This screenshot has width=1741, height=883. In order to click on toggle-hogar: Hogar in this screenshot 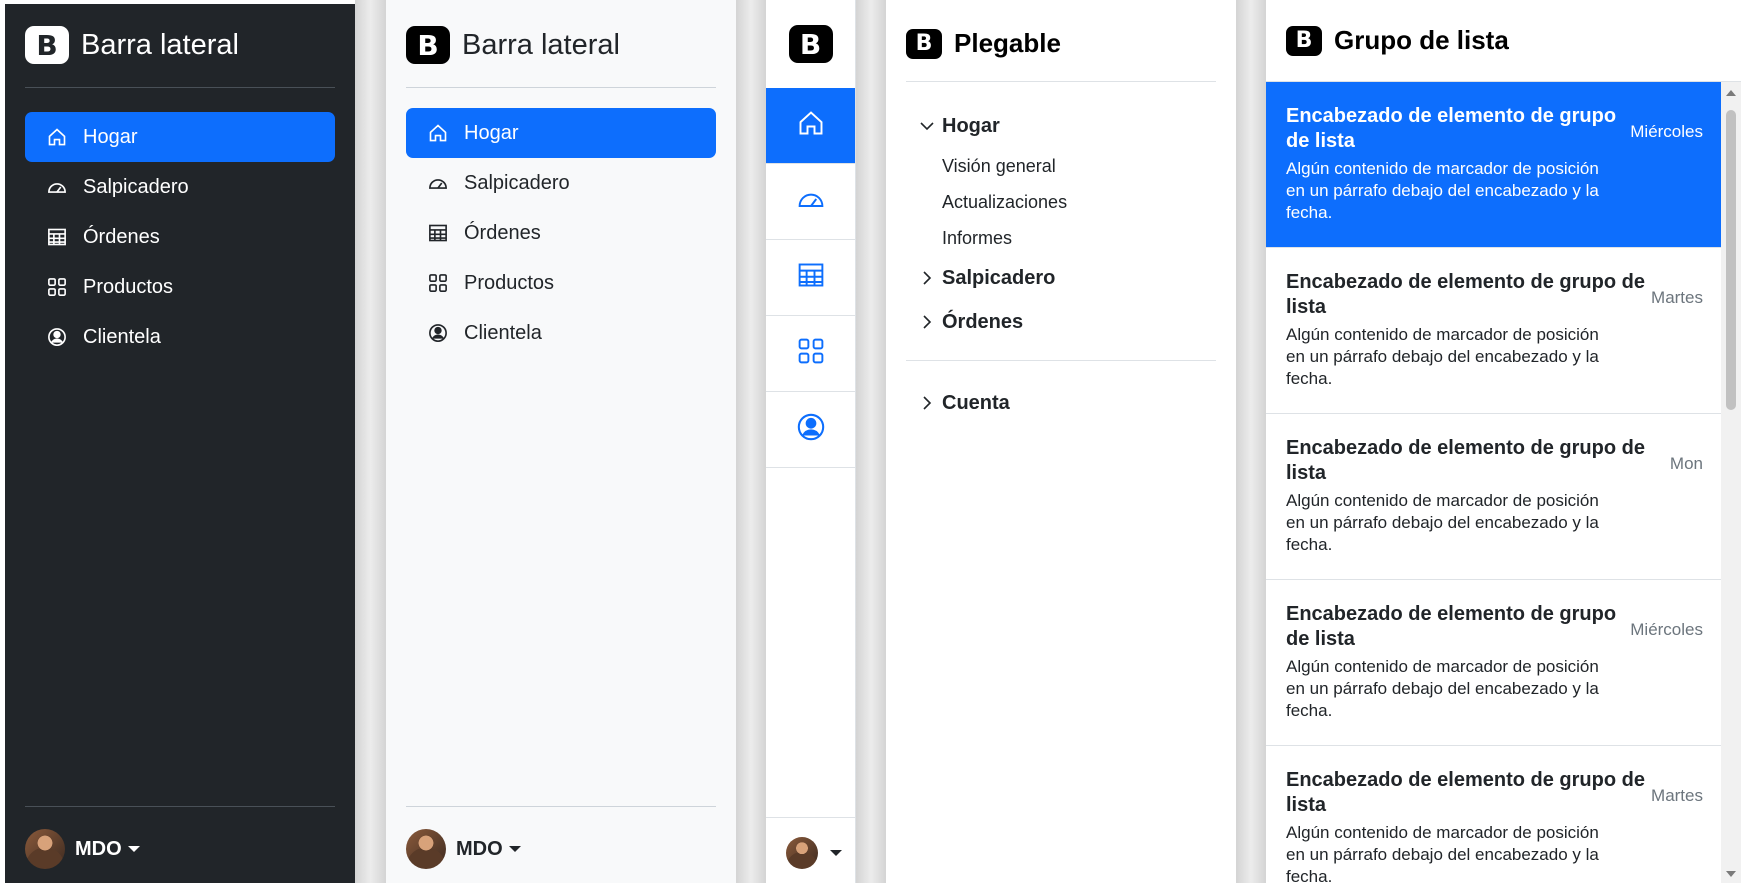, I will do `click(1061, 126)`.